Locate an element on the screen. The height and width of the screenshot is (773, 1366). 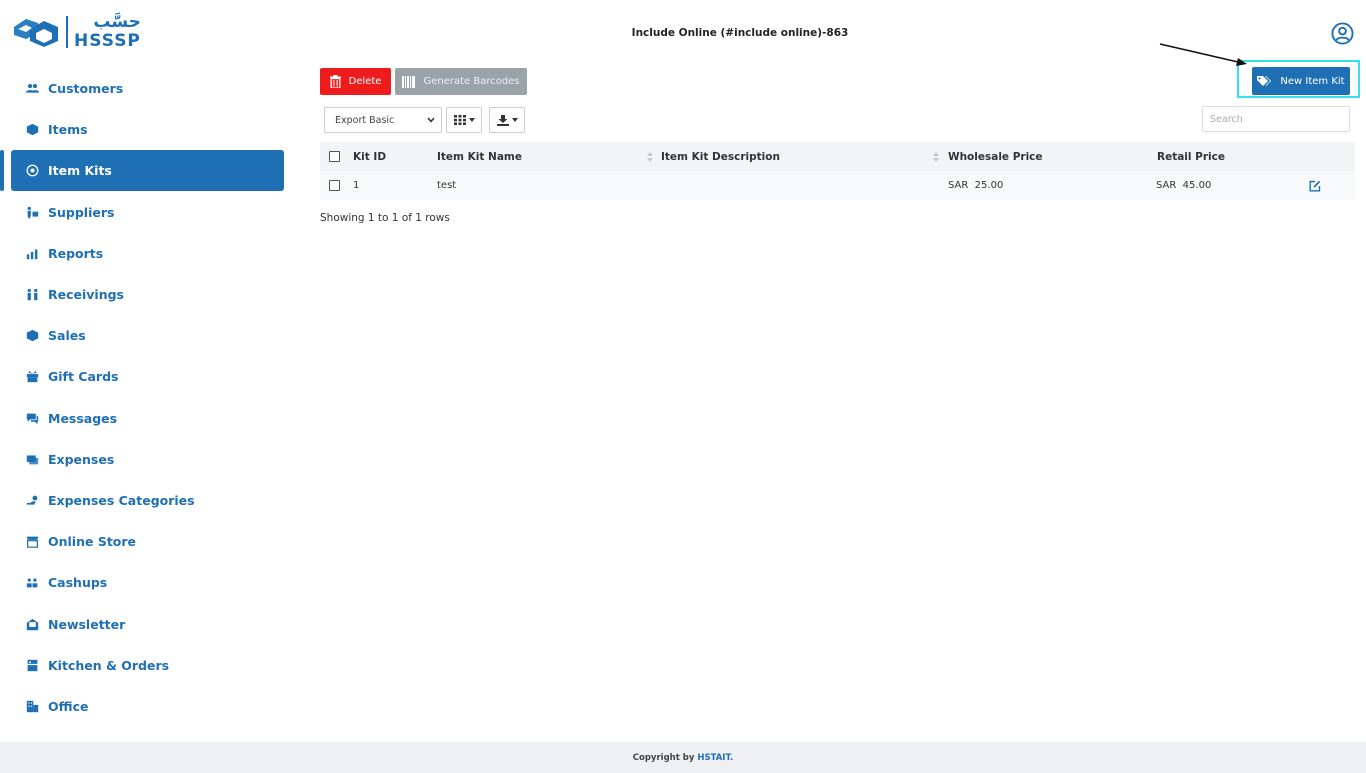
box-icon is located at coordinates (32, 130).